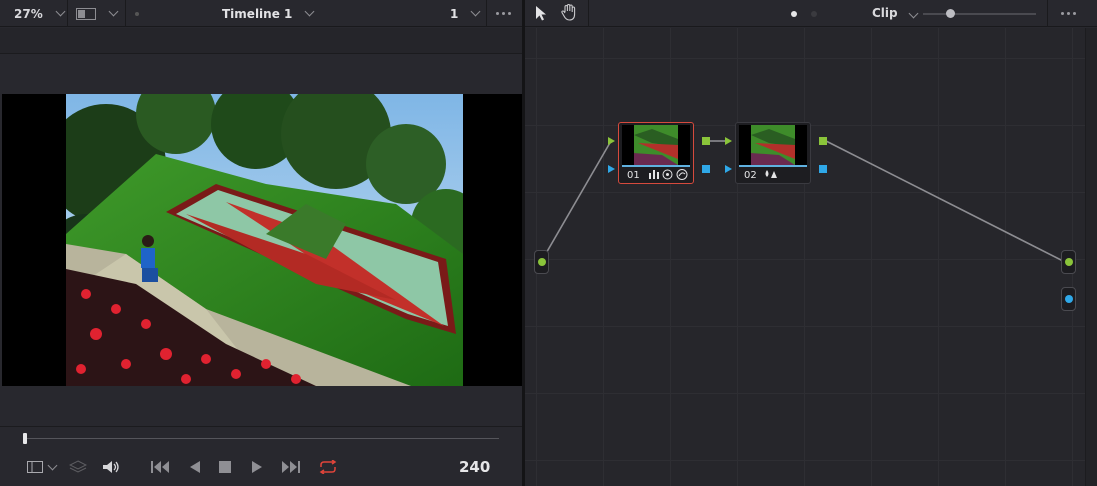  I want to click on timeline-dropdown: Timeline 1, so click(268, 13).